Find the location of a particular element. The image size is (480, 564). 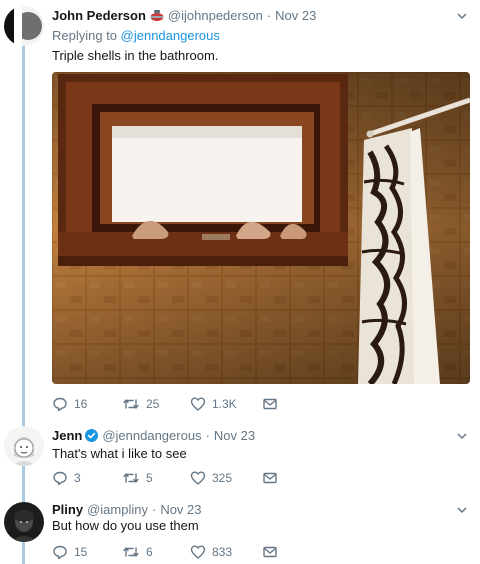

retweet-count: 5 is located at coordinates (149, 478).